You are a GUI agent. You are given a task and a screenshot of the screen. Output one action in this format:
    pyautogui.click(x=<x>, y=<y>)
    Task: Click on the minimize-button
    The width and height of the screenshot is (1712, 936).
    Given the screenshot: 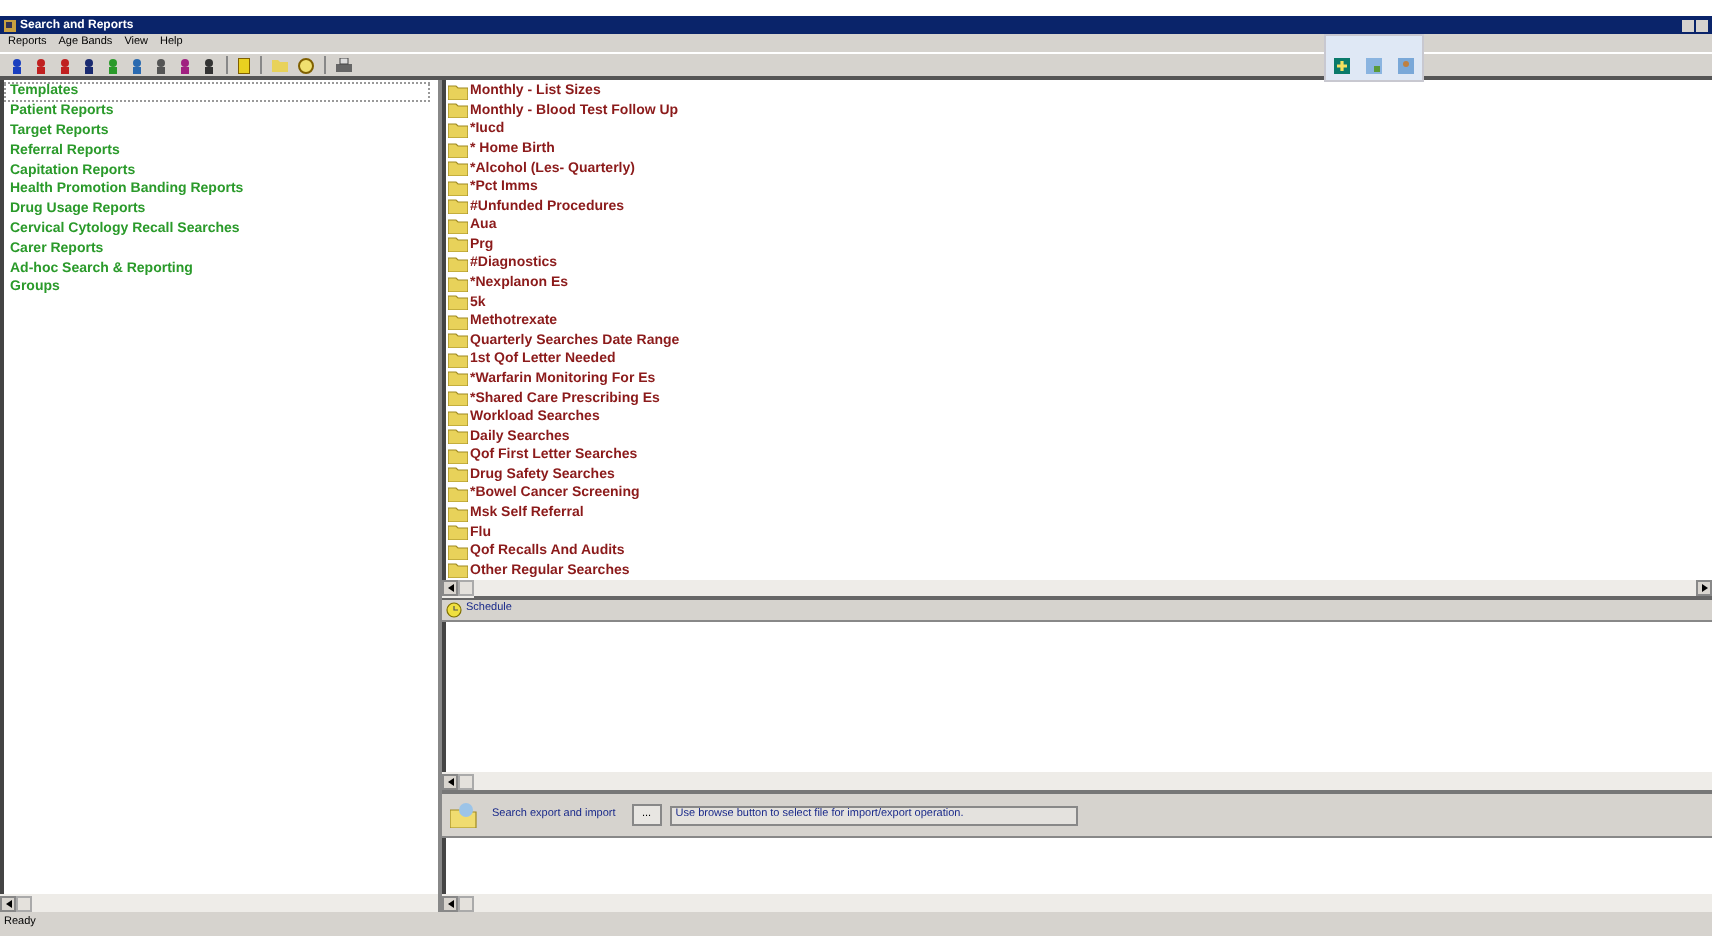 What is the action you would take?
    pyautogui.click(x=1688, y=25)
    